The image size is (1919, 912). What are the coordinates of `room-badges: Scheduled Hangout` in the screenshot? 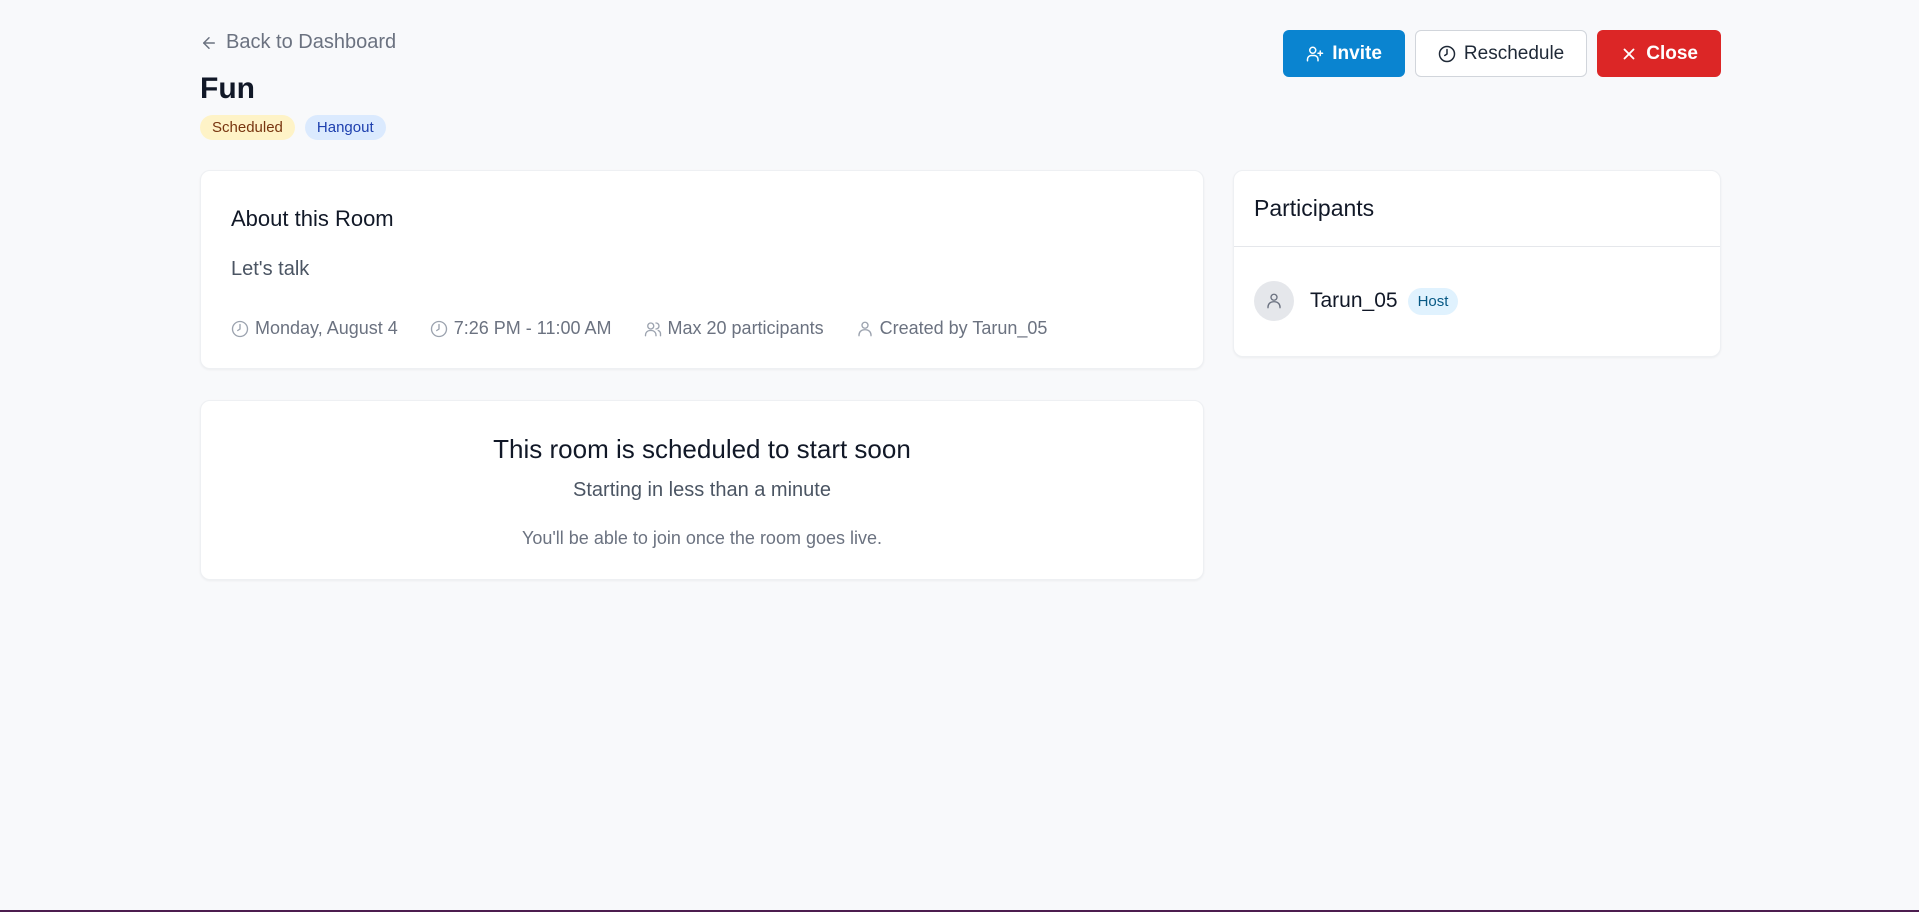 It's located at (293, 127).